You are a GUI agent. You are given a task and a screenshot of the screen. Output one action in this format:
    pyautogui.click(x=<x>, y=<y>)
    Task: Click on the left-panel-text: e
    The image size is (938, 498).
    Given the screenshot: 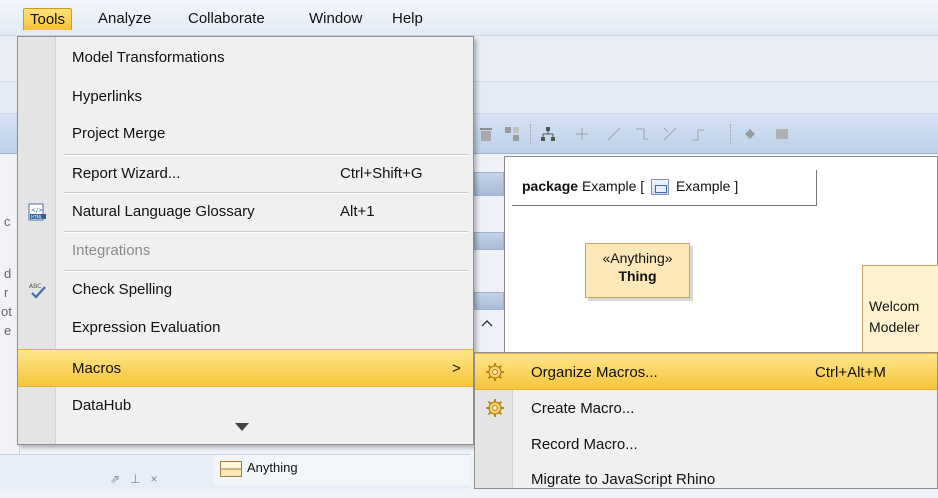 What is the action you would take?
    pyautogui.click(x=8, y=330)
    